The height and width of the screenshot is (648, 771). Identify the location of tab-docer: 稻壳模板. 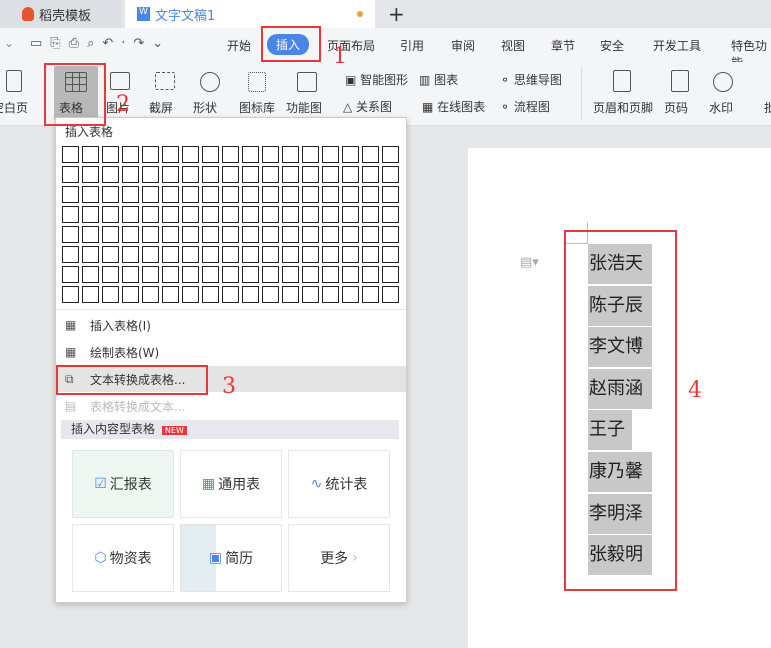
(61, 14).